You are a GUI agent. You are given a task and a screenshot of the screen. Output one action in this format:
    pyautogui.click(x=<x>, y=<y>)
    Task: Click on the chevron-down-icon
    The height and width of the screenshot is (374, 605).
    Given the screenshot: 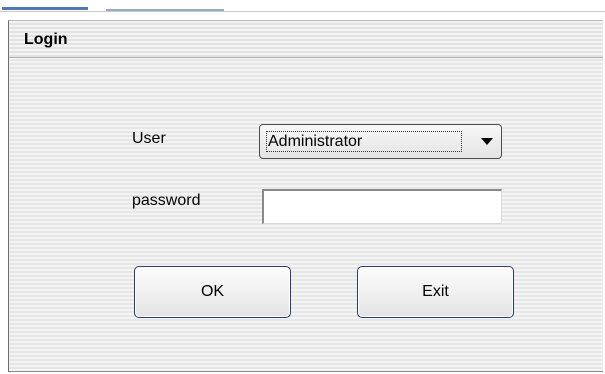 What is the action you would take?
    pyautogui.click(x=487, y=141)
    